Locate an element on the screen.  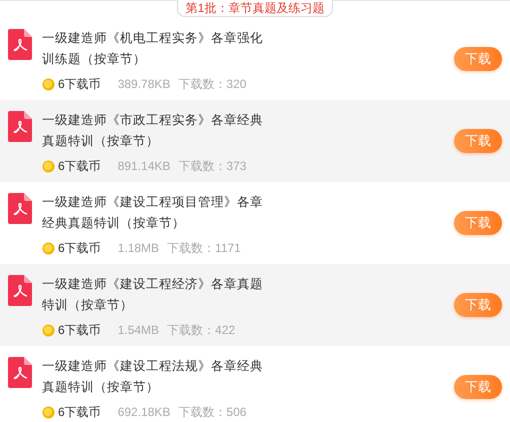
download-count: 下载数：373 is located at coordinates (212, 166).